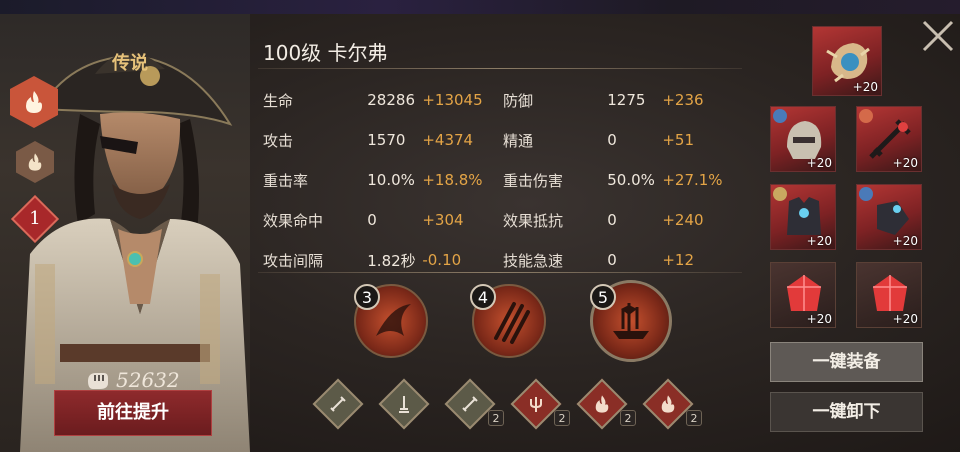 The height and width of the screenshot is (452, 960). I want to click on unequip-all-button: 一键卸下, so click(846, 412).